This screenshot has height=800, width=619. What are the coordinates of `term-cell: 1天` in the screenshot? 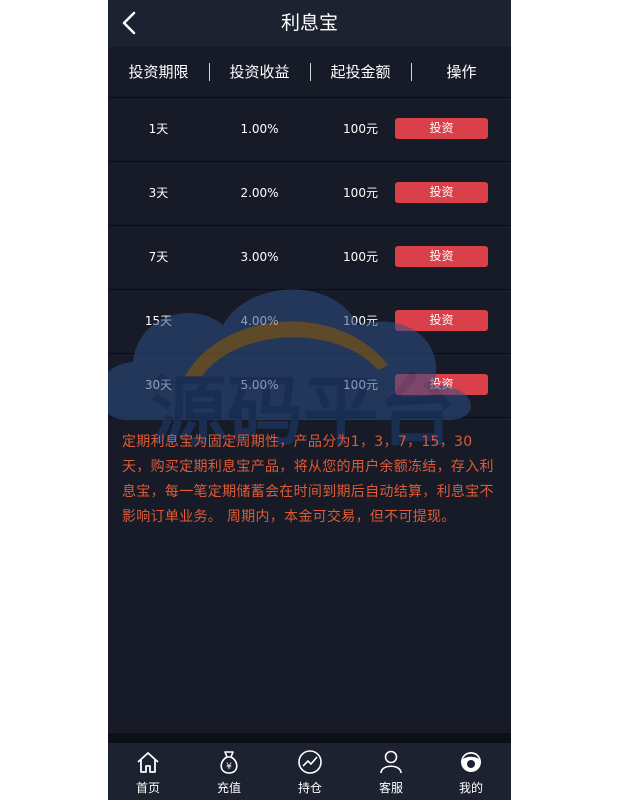 It's located at (158, 129).